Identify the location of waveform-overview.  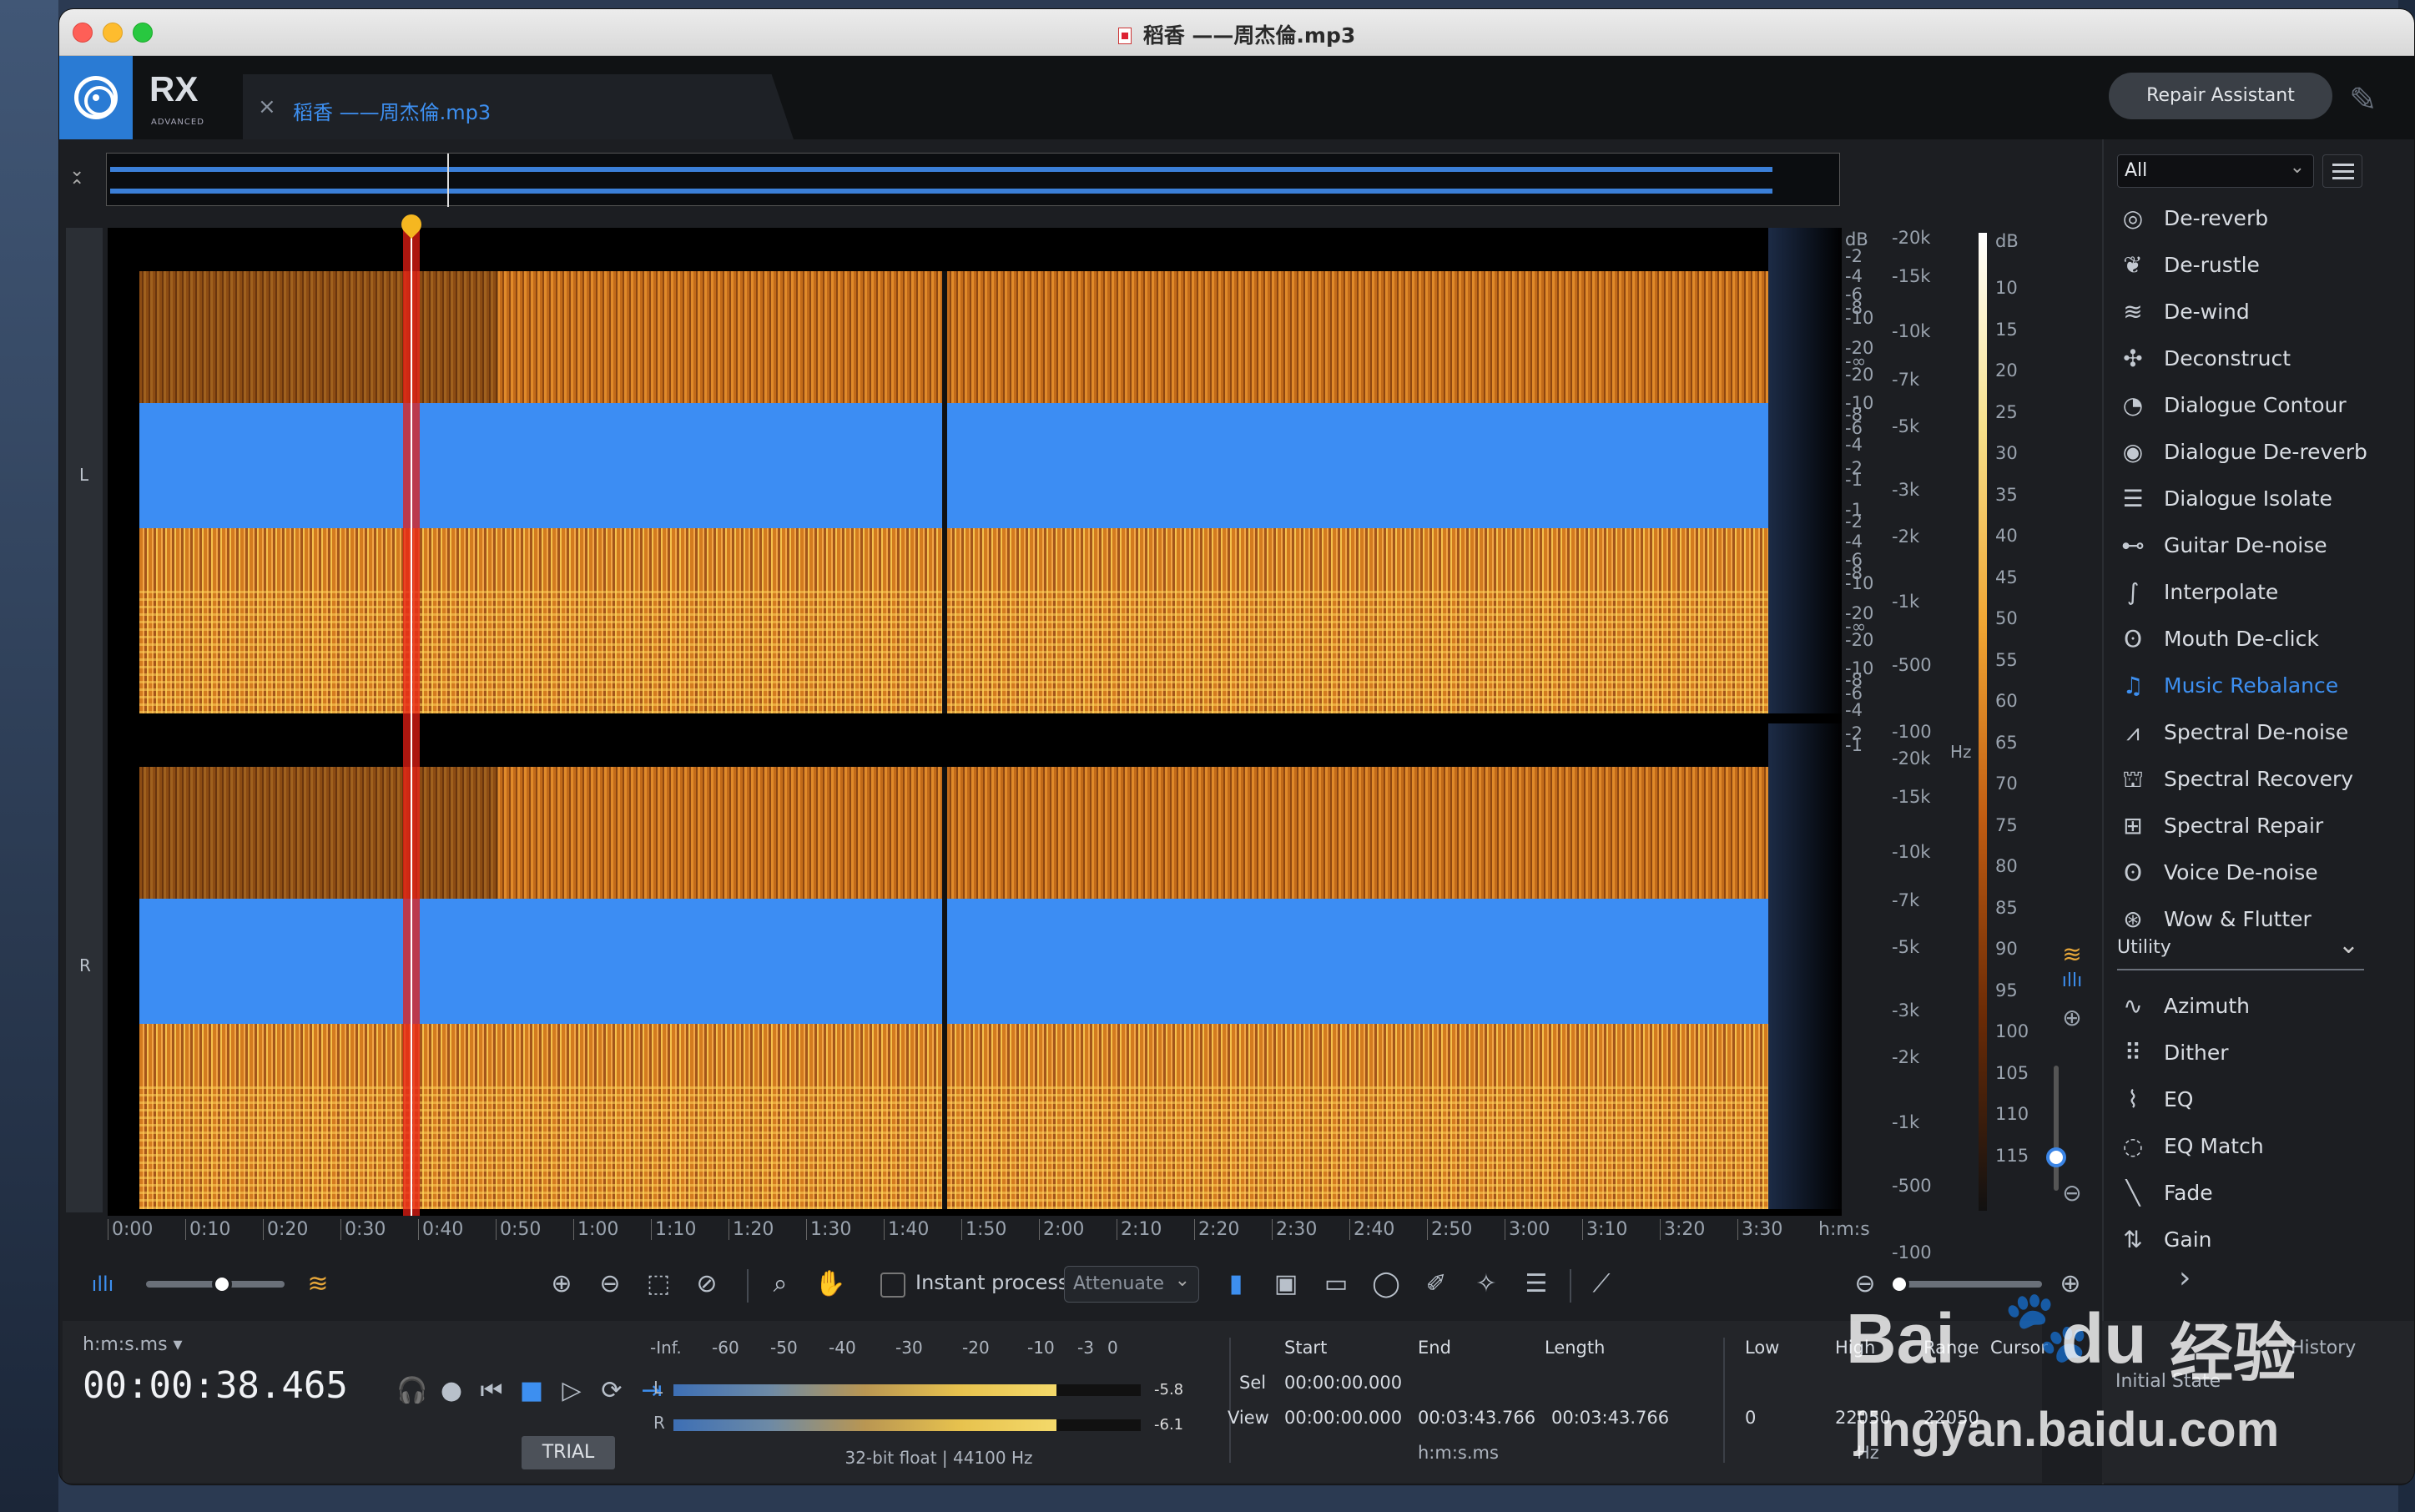
(973, 180).